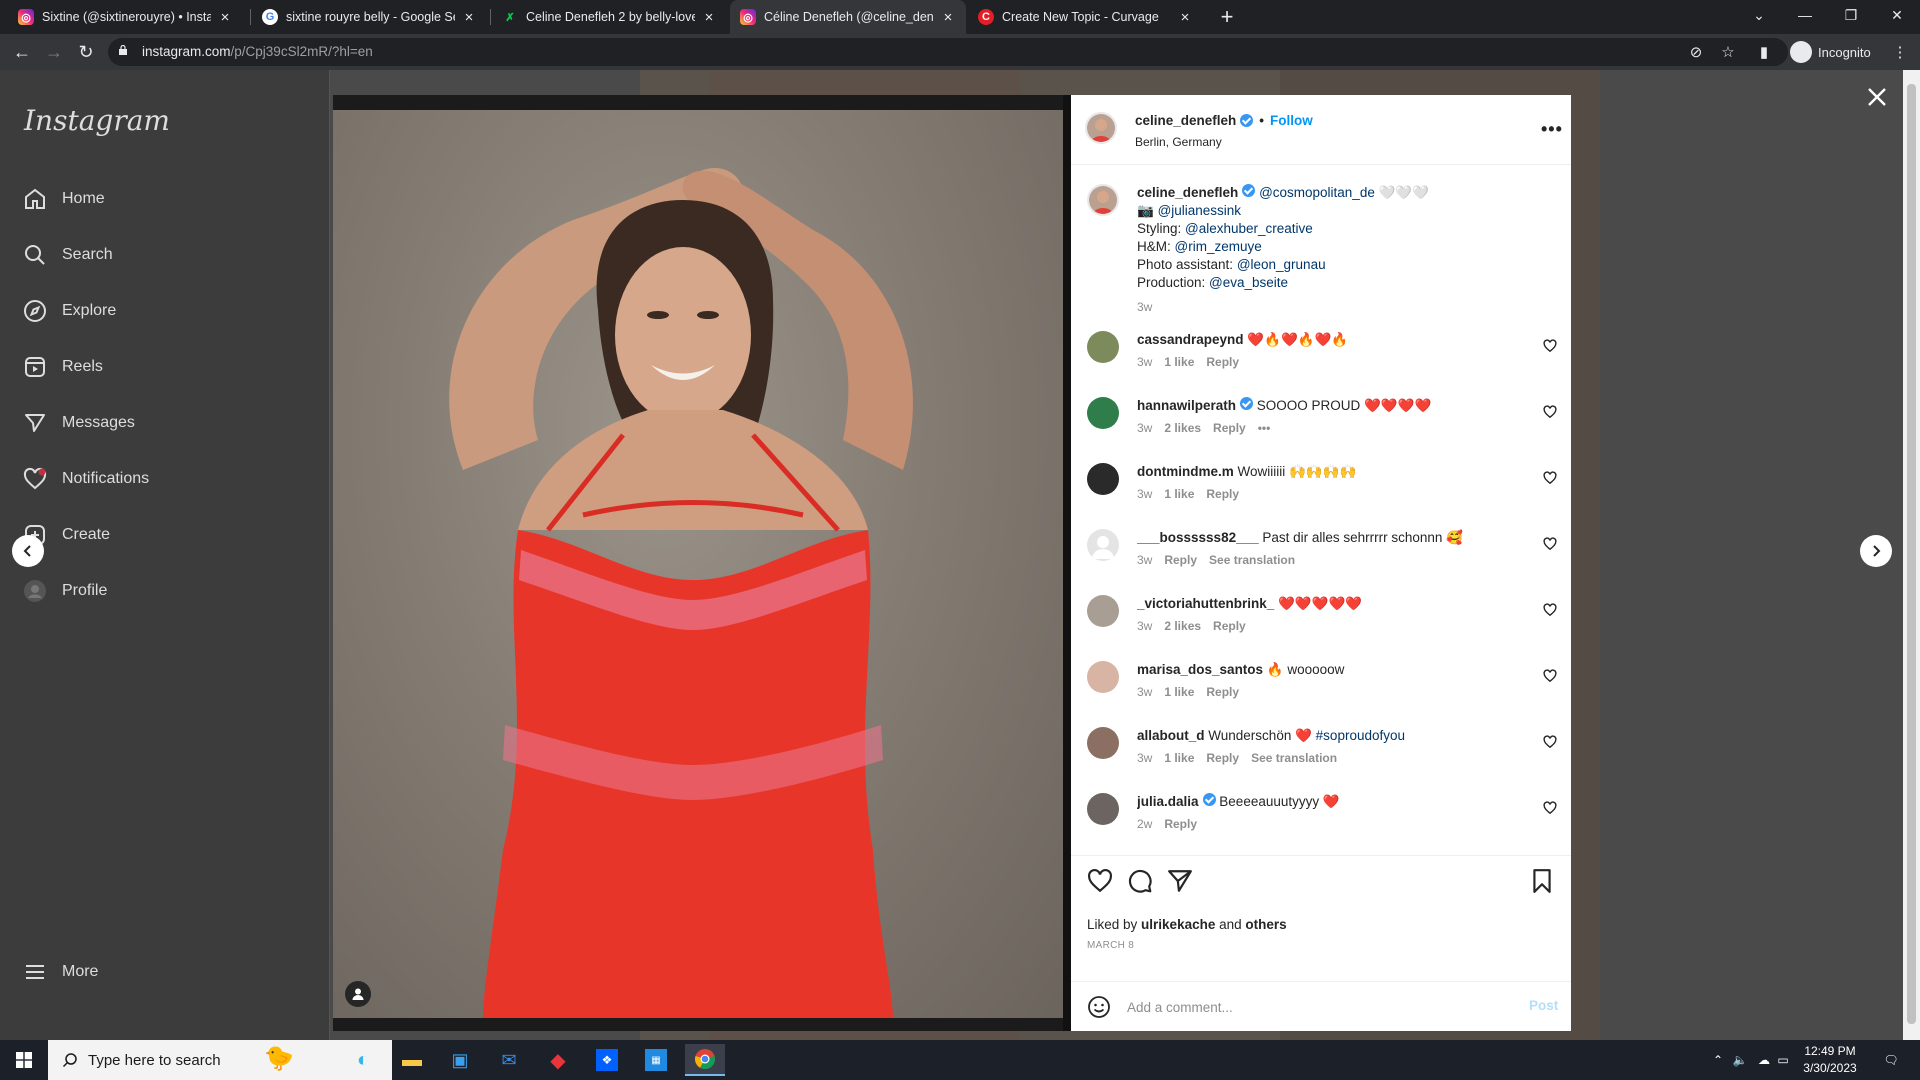  I want to click on browser-tab-4: ◎ Céline Denefleh (@celine_denefle ×, so click(848, 17).